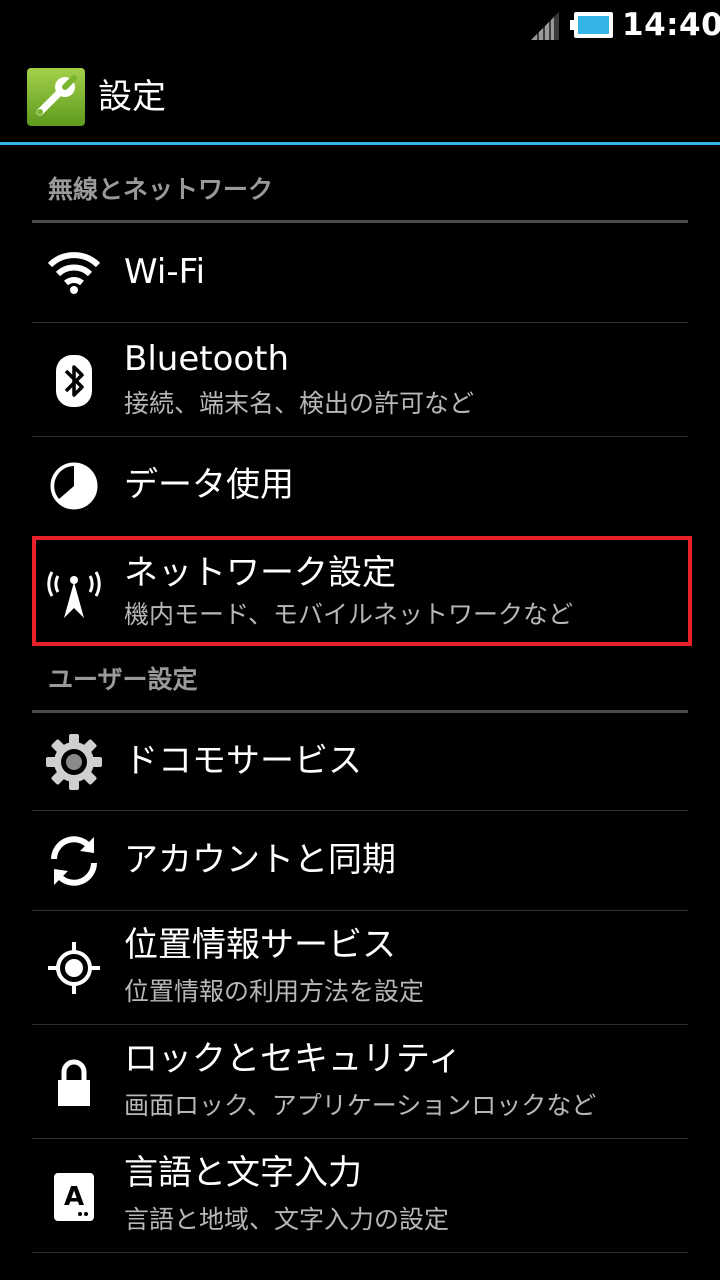 The height and width of the screenshot is (1280, 720). Describe the element at coordinates (287, 1219) in the screenshot. I see `item-summary: 言語と地域、文字入力の設定` at that location.